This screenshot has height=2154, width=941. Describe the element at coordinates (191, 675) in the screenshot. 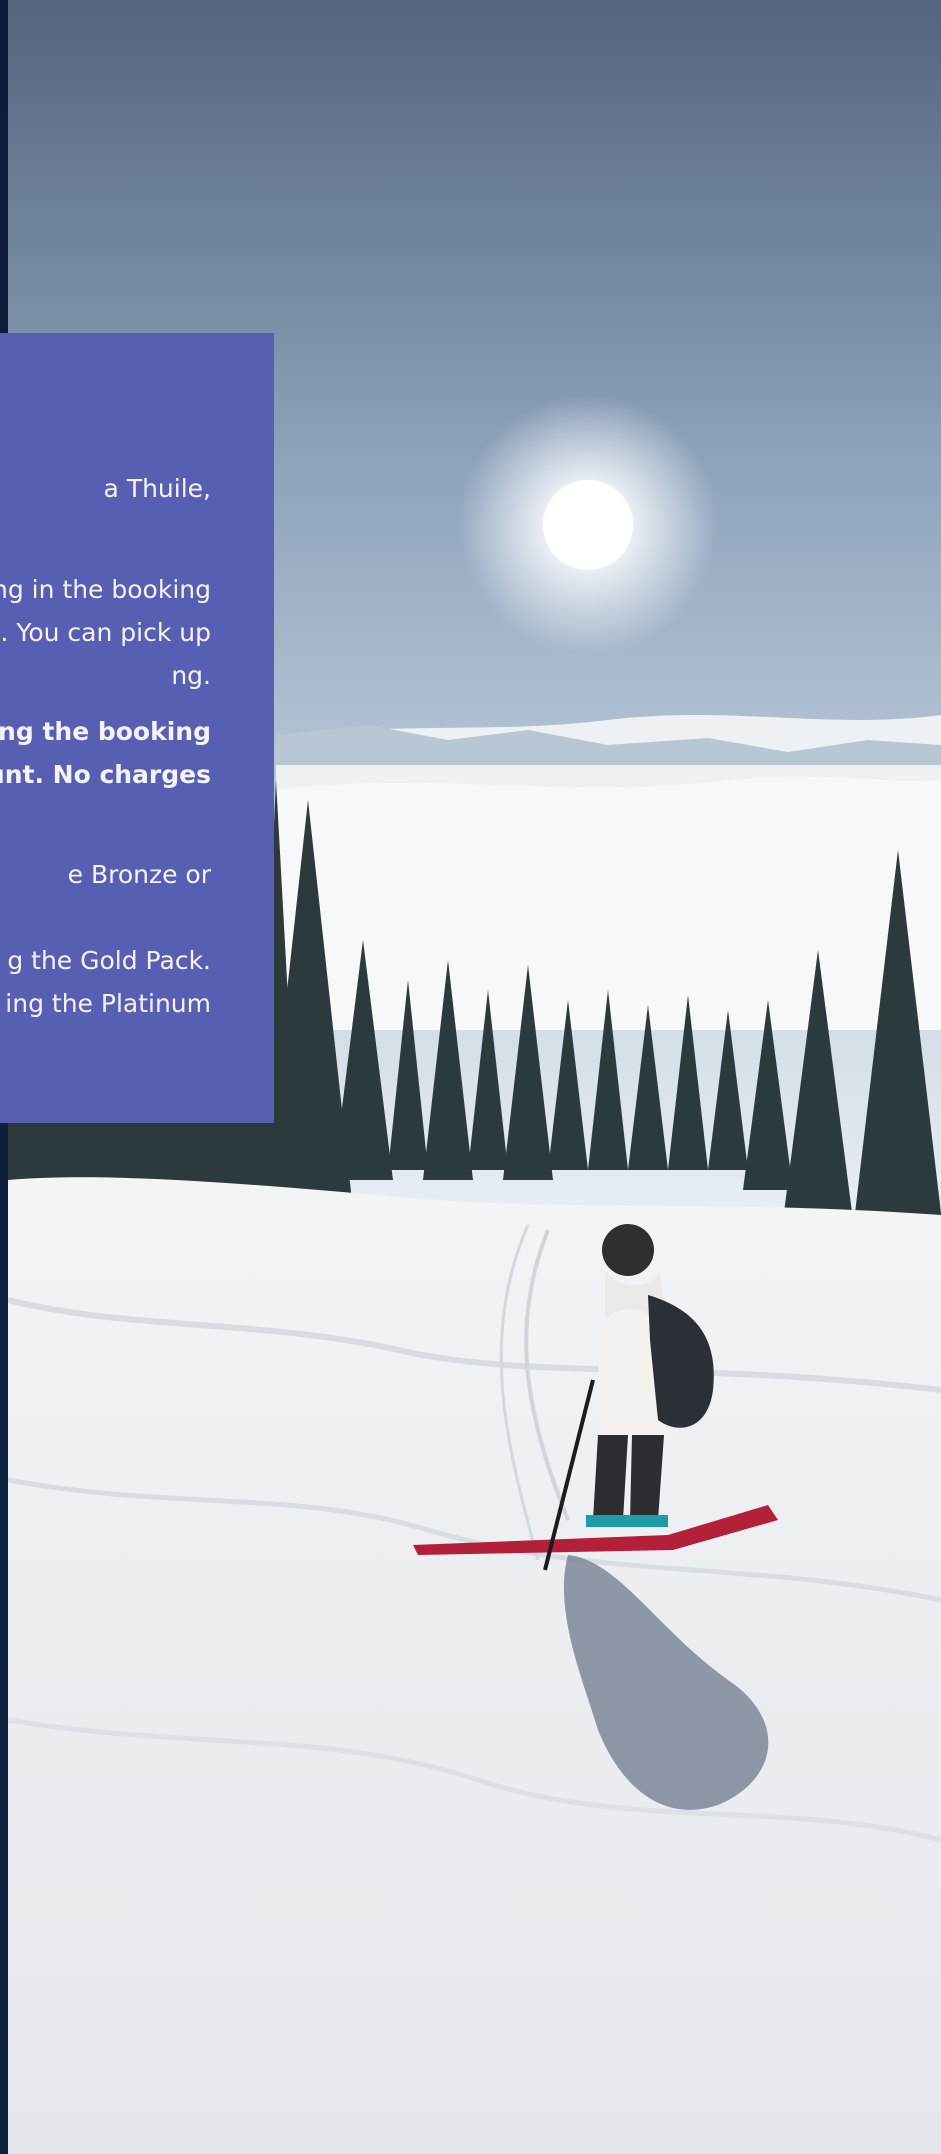

I see `info-line-4: ng.` at that location.